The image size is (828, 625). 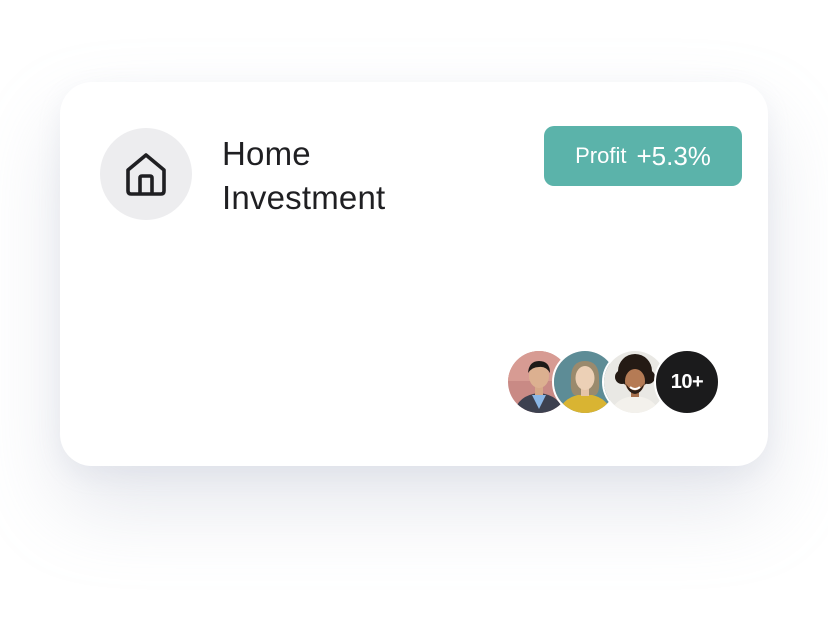 What do you see at coordinates (304, 197) in the screenshot?
I see `card-title-line2: Investment` at bounding box center [304, 197].